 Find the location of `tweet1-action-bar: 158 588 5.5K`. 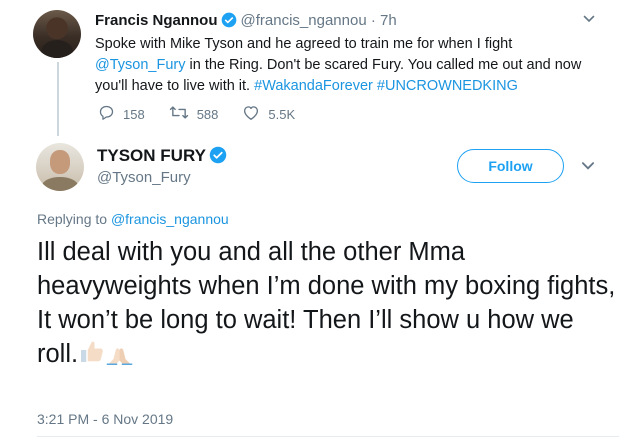

tweet1-action-bar: 158 588 5.5K is located at coordinates (208, 114).